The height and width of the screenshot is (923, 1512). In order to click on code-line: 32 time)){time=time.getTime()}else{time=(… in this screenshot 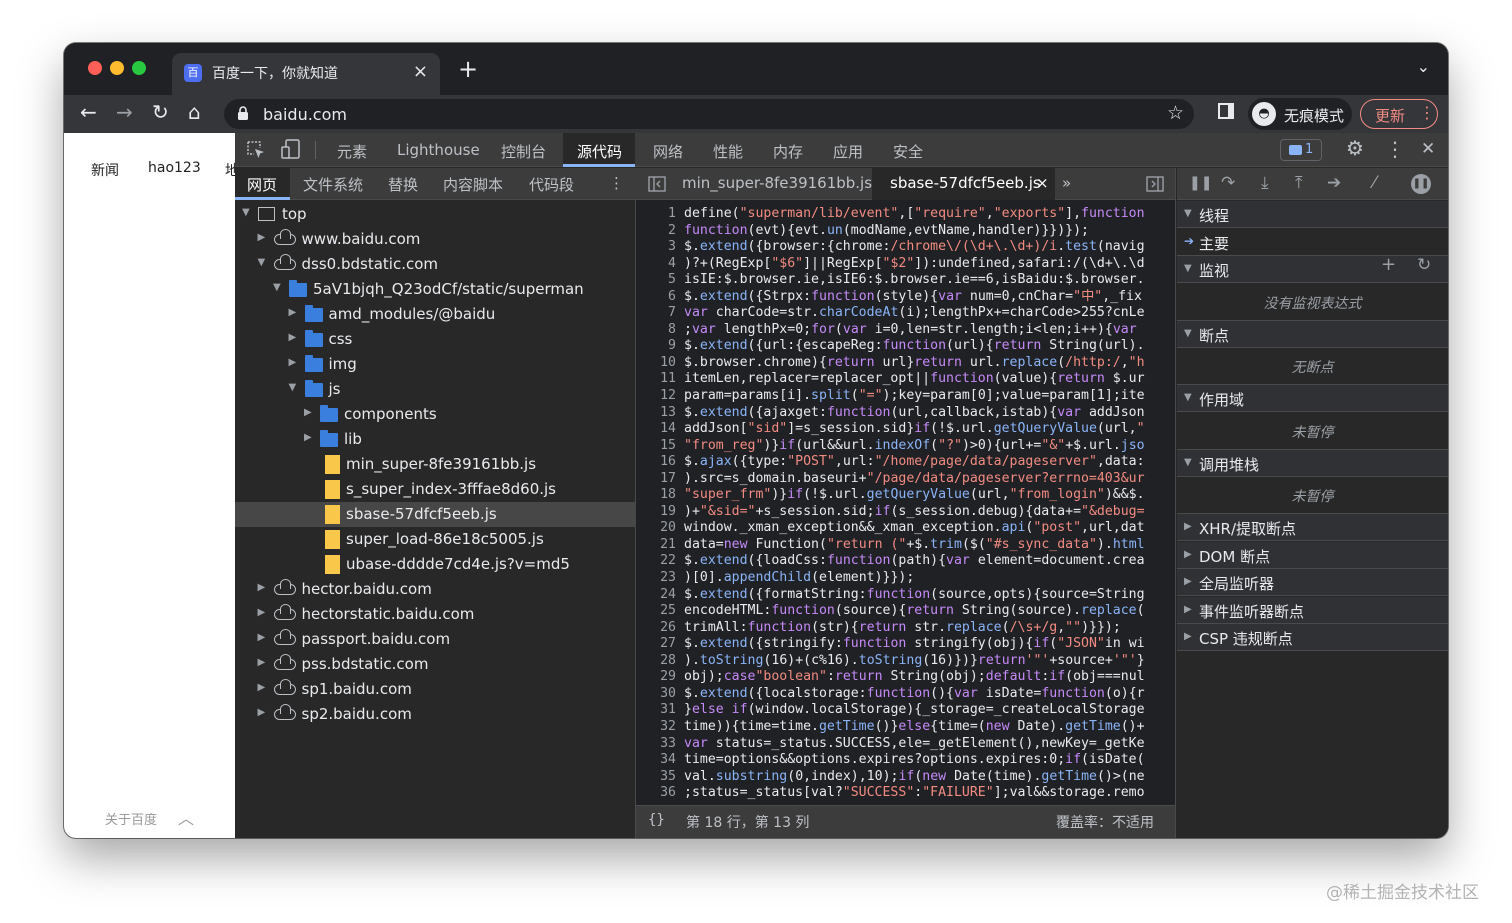, I will do `click(905, 727)`.